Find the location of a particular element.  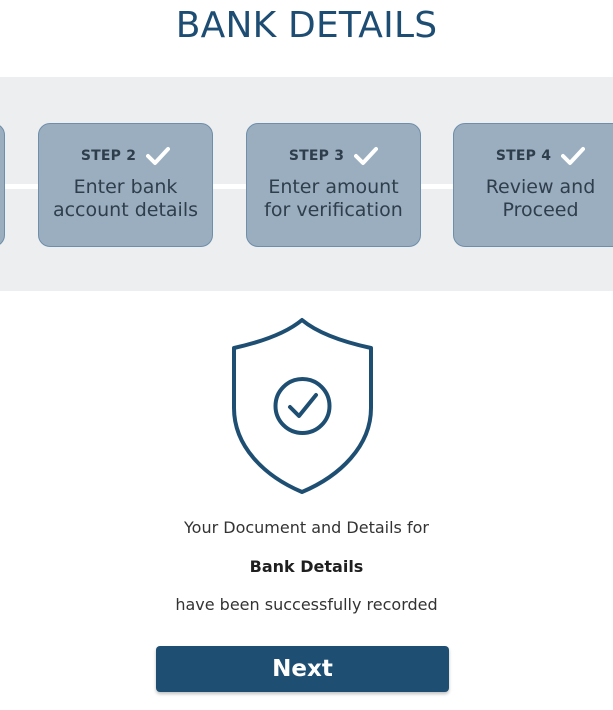

step-description: Review and Proceed is located at coordinates (537, 199).